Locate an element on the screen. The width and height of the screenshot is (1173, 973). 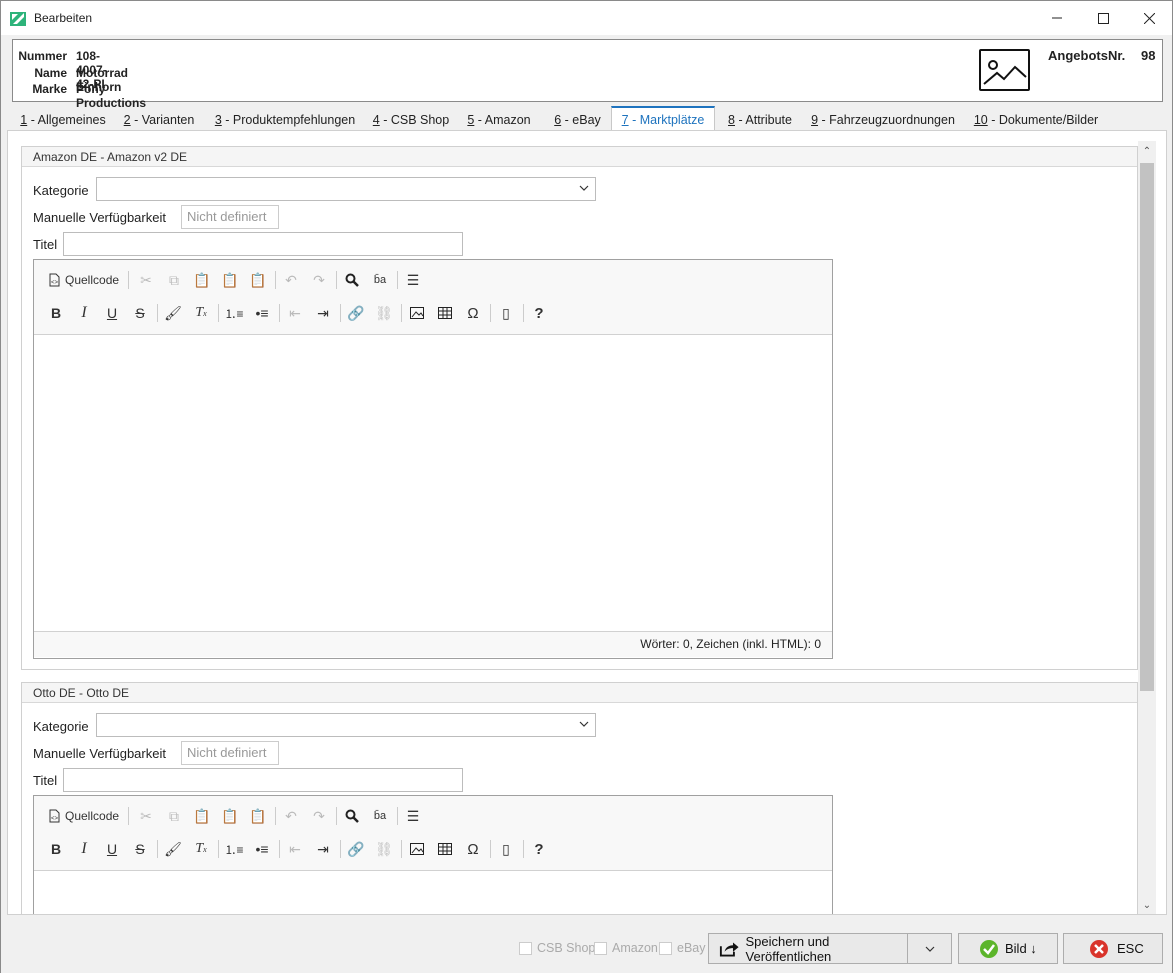
tab-label: - Fahrzeugzuordnungen is located at coordinates (886, 120).